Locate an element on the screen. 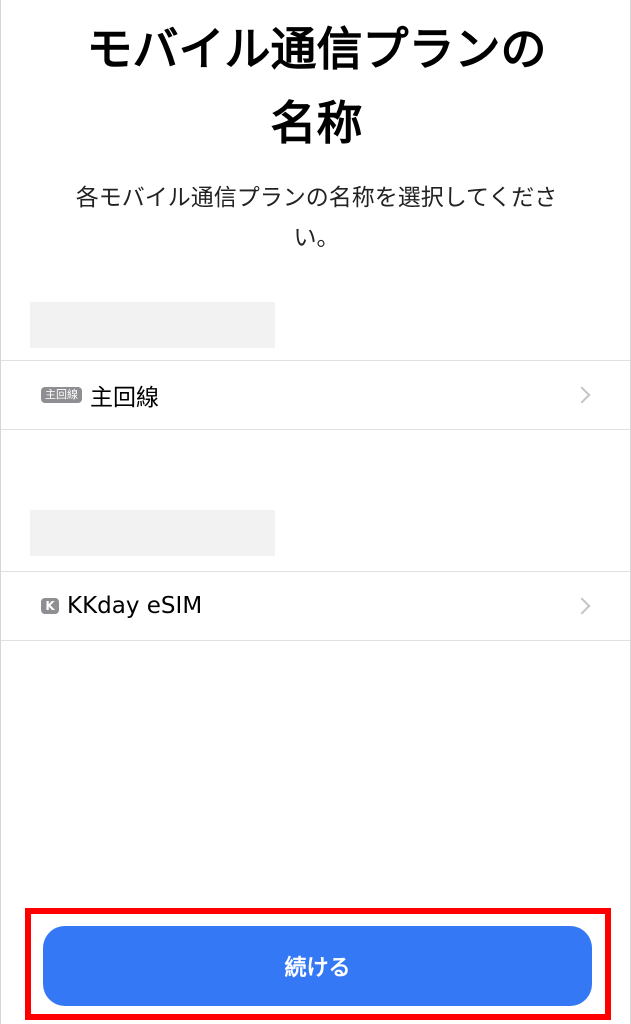 The height and width of the screenshot is (1024, 631). plan-badge-esim: K is located at coordinates (50, 606).